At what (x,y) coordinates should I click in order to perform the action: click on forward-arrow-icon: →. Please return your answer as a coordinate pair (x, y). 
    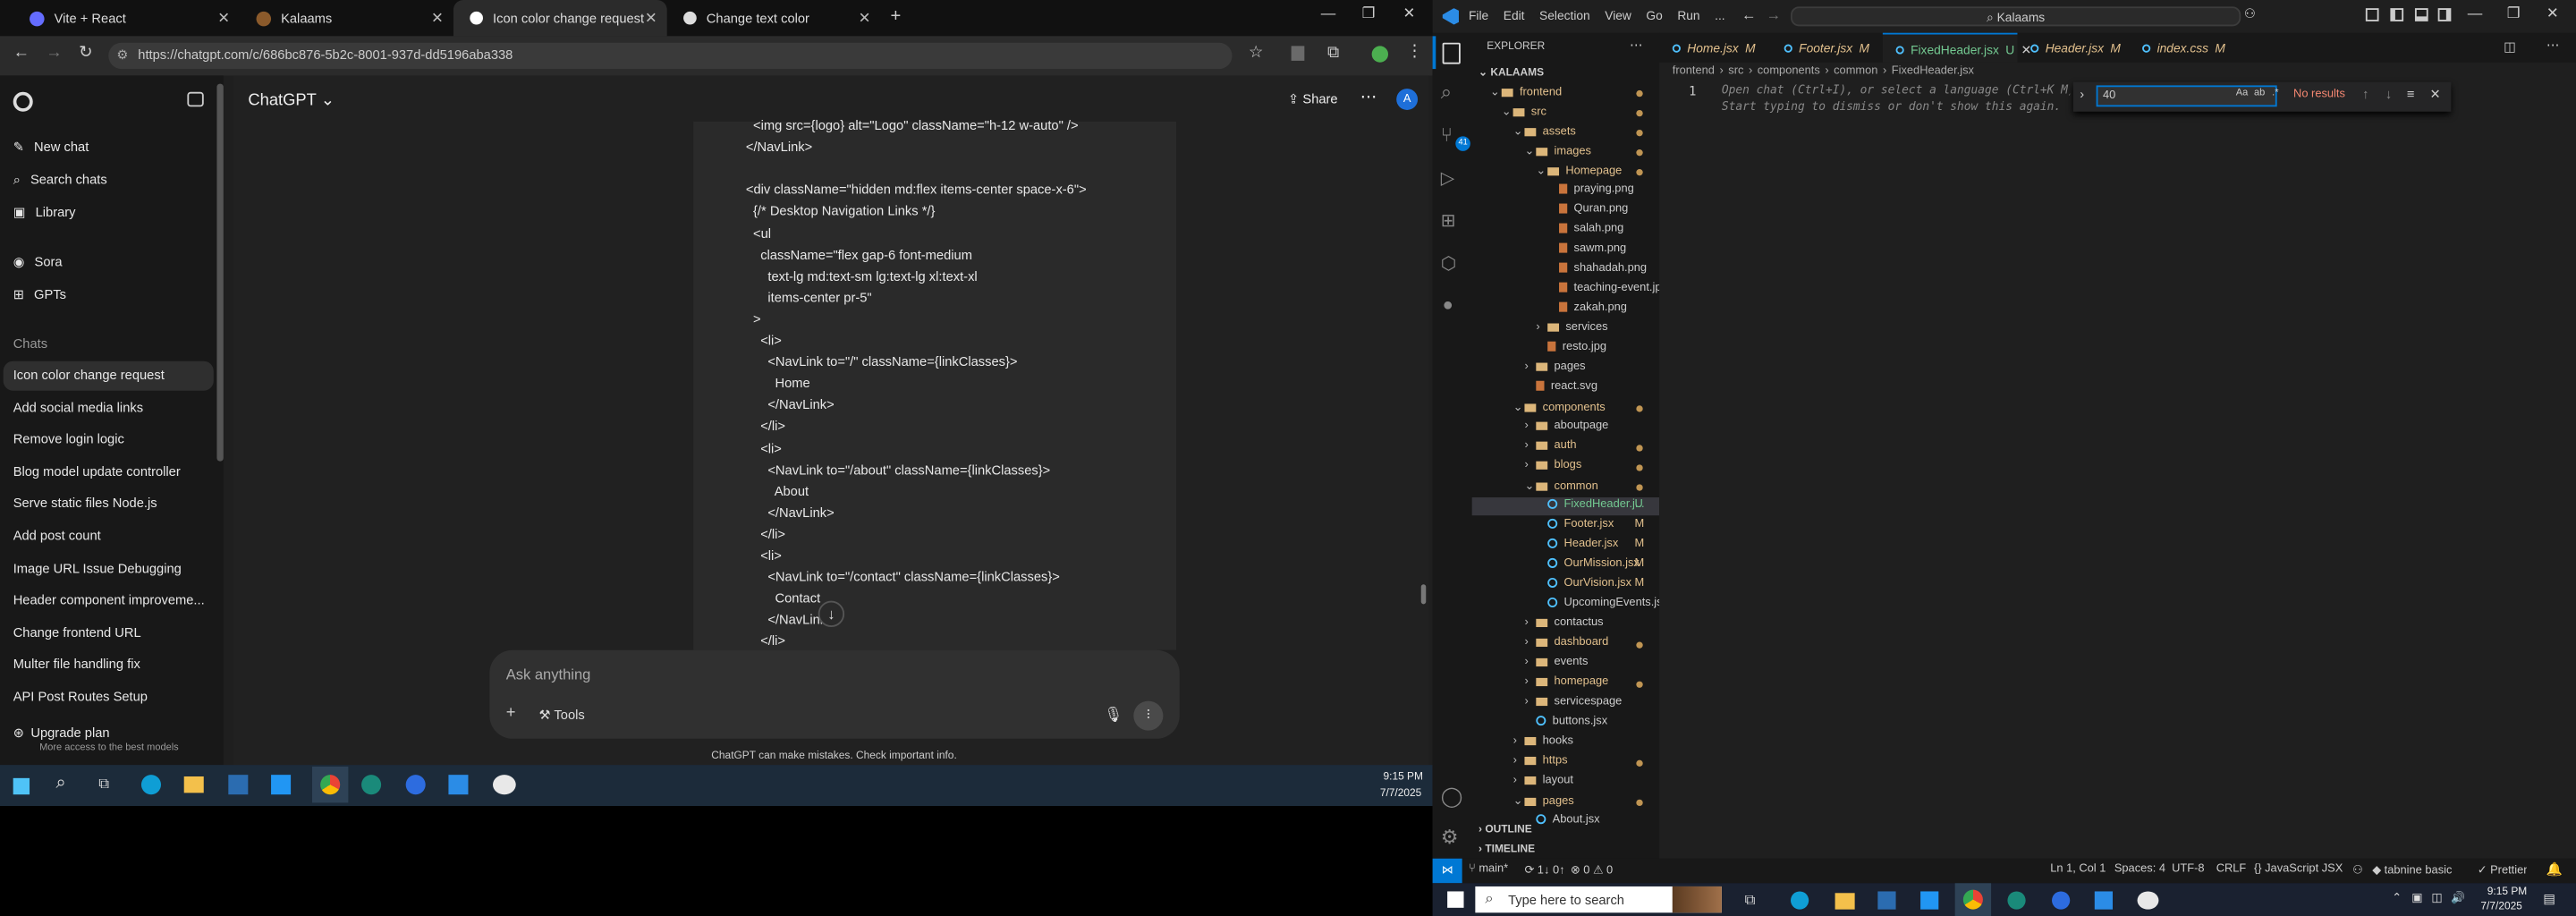
    Looking at the image, I should click on (54, 54).